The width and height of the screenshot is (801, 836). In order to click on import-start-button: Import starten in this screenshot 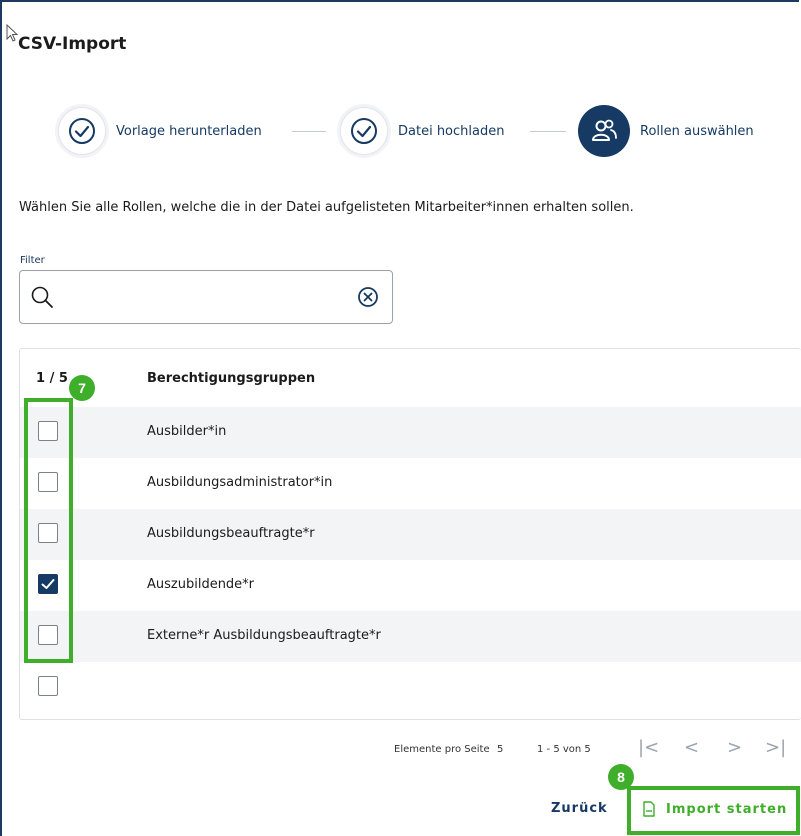, I will do `click(714, 809)`.